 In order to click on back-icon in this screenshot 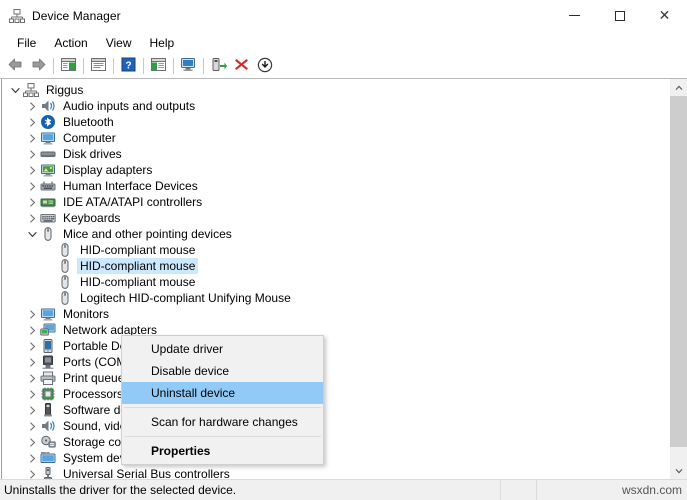, I will do `click(15, 66)`.